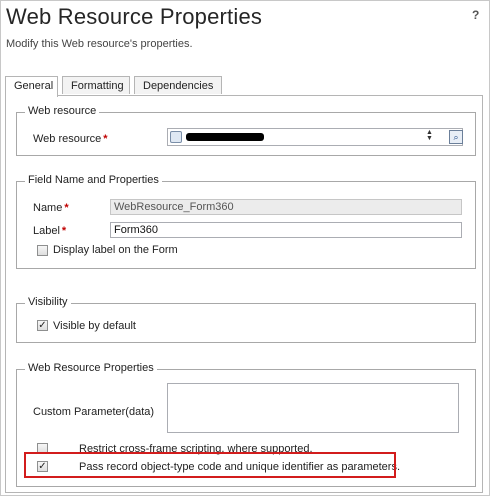  What do you see at coordinates (50, 231) in the screenshot?
I see `label-label: Label *` at bounding box center [50, 231].